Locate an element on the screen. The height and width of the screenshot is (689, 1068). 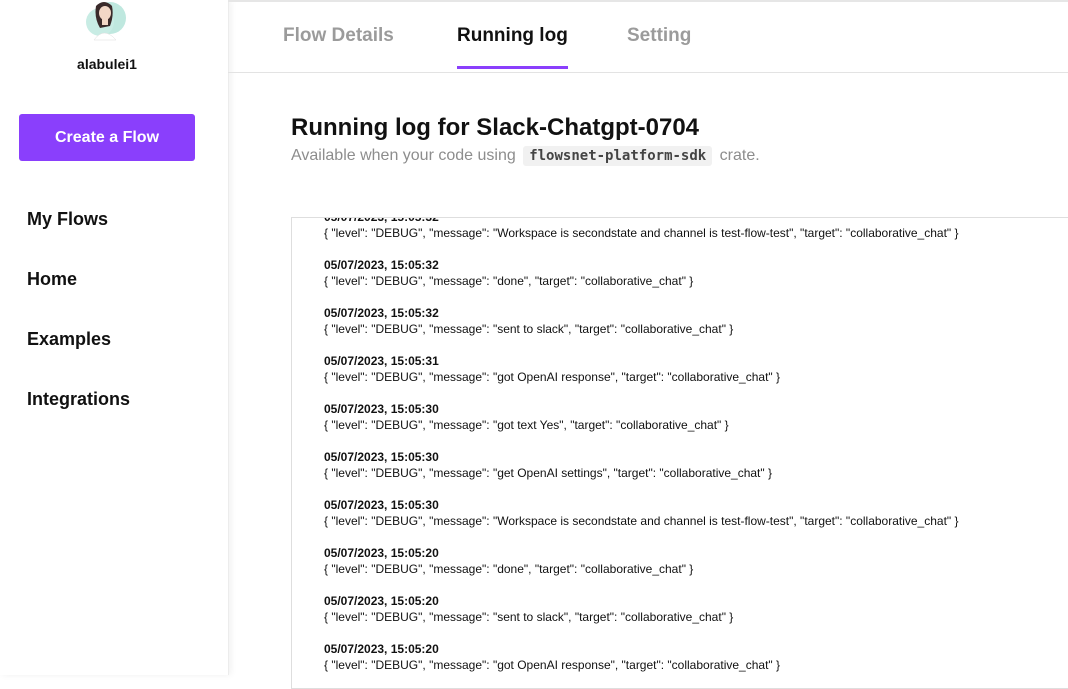
sdk-code-label: flowsnet-platform-sdk is located at coordinates (618, 156).